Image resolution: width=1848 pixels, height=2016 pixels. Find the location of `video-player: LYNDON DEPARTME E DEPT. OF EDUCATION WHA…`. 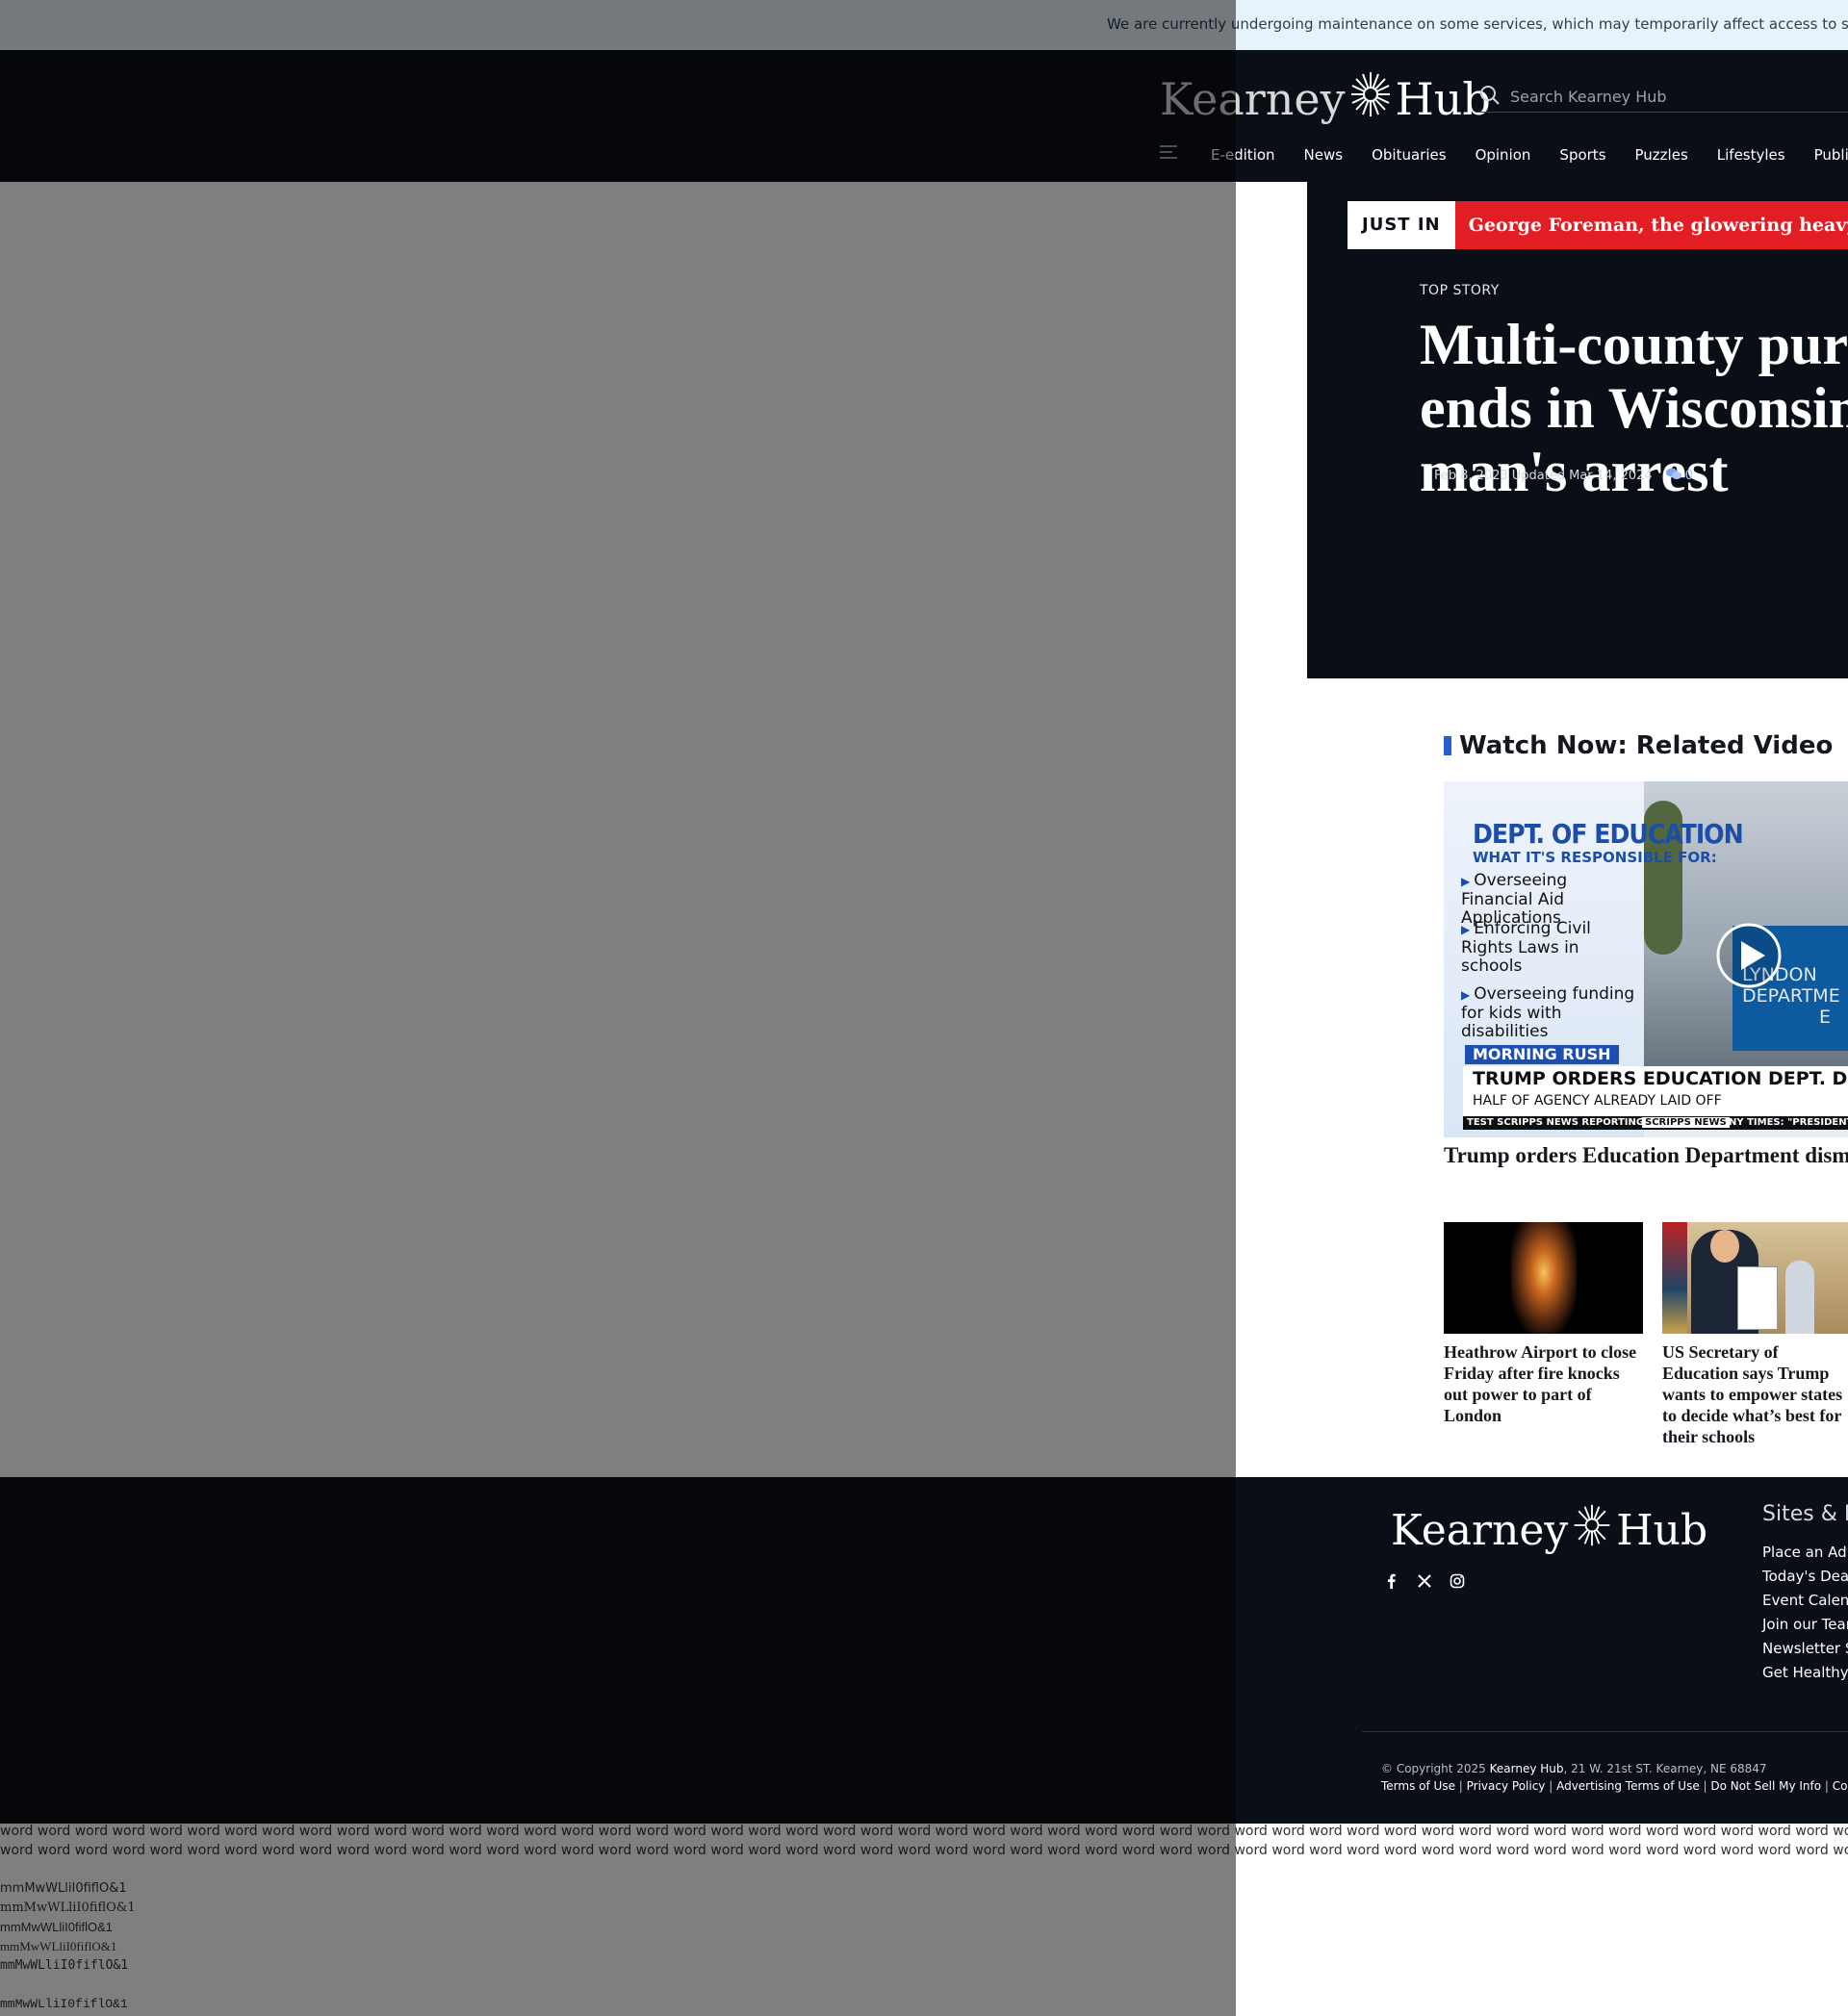

video-player: LYNDON DEPARTME E DEPT. OF EDUCATION WHA… is located at coordinates (1646, 959).